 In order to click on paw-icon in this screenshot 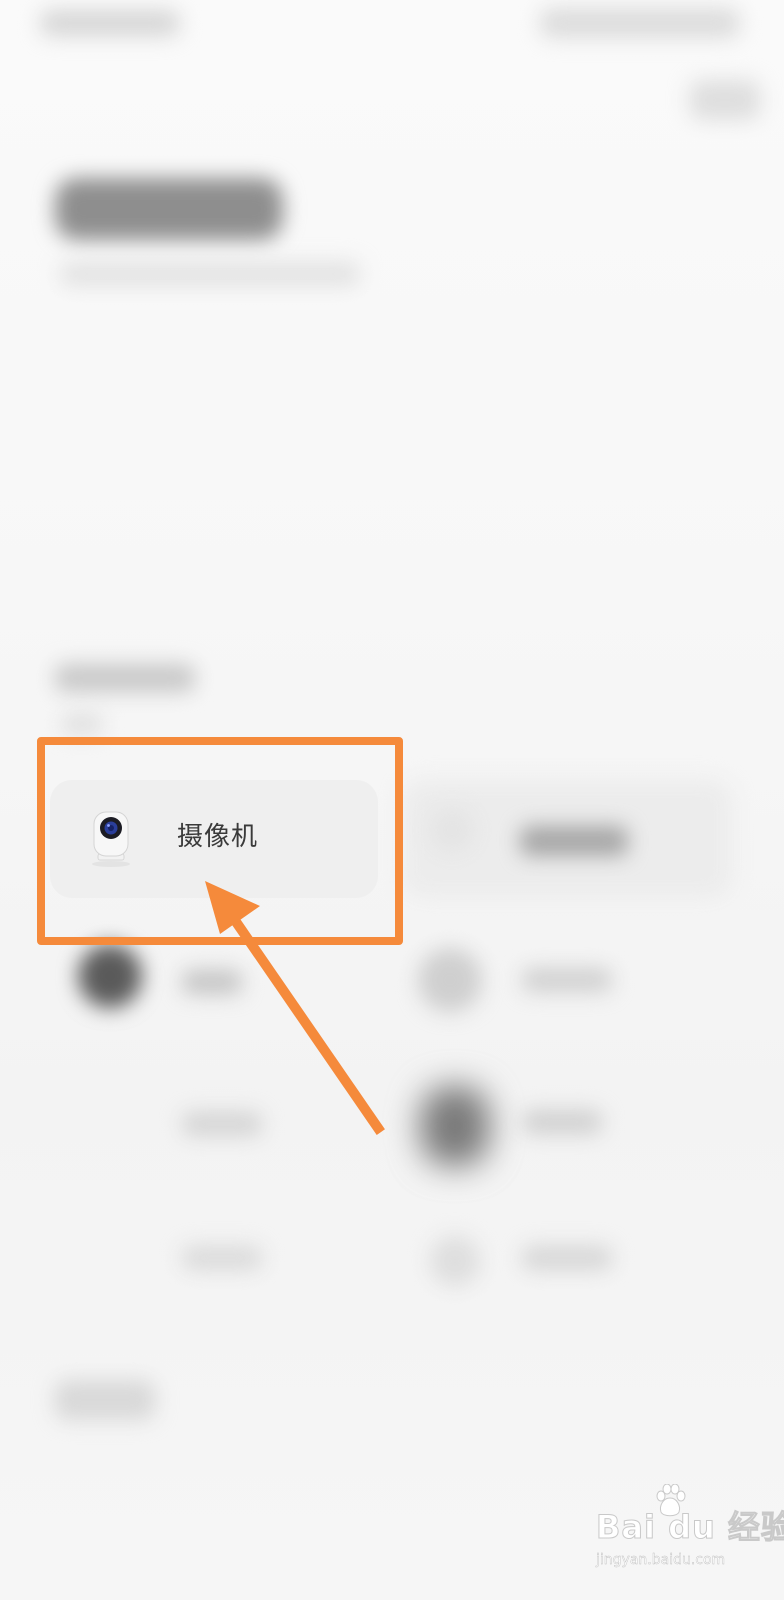, I will do `click(671, 1500)`.